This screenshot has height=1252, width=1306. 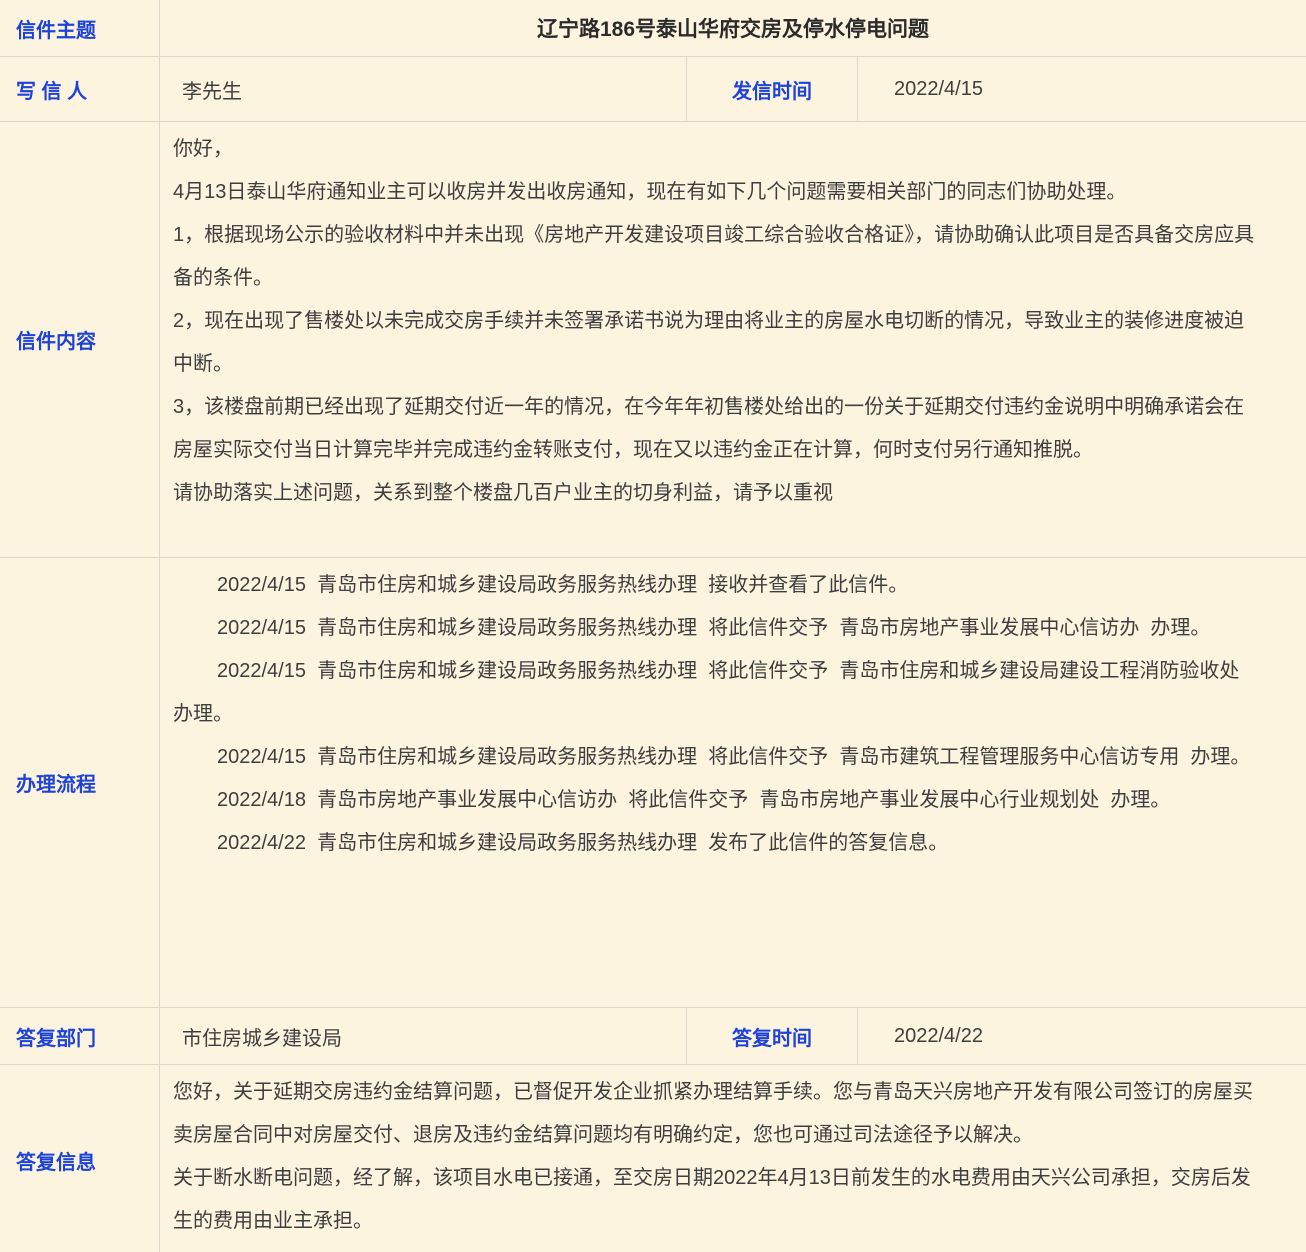 What do you see at coordinates (80, 28) in the screenshot?
I see `subject-label: 信件主题` at bounding box center [80, 28].